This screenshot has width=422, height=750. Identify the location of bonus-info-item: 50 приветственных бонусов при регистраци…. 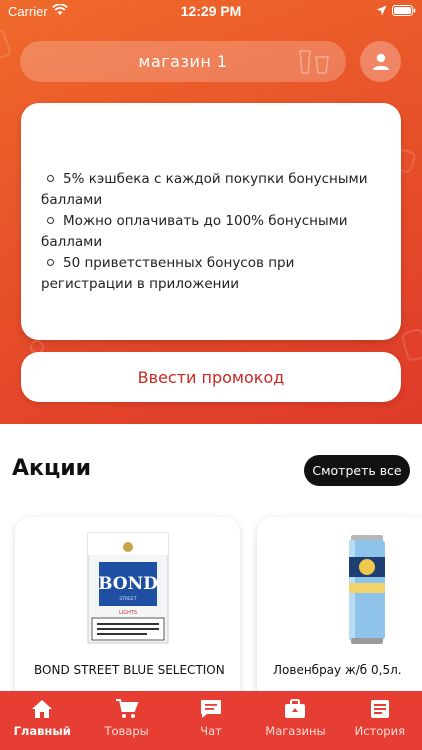
(168, 273).